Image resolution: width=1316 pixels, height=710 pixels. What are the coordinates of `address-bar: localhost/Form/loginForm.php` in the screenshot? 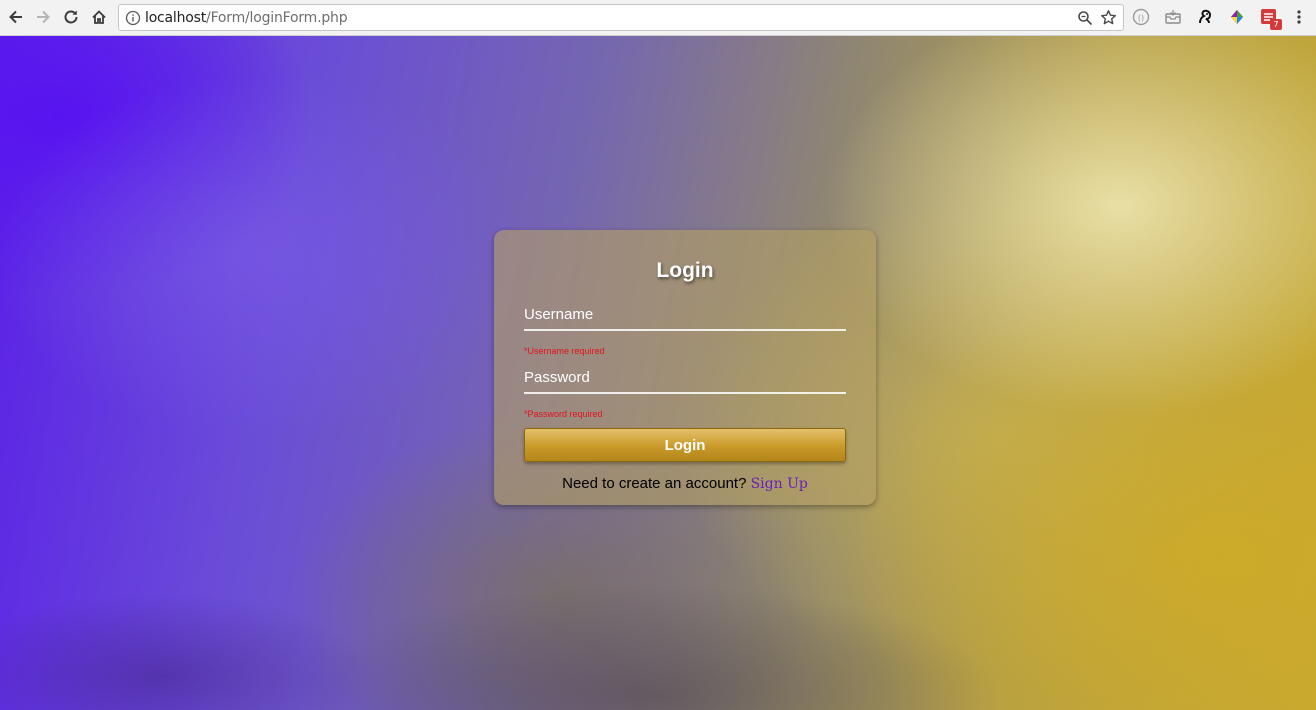 It's located at (621, 17).